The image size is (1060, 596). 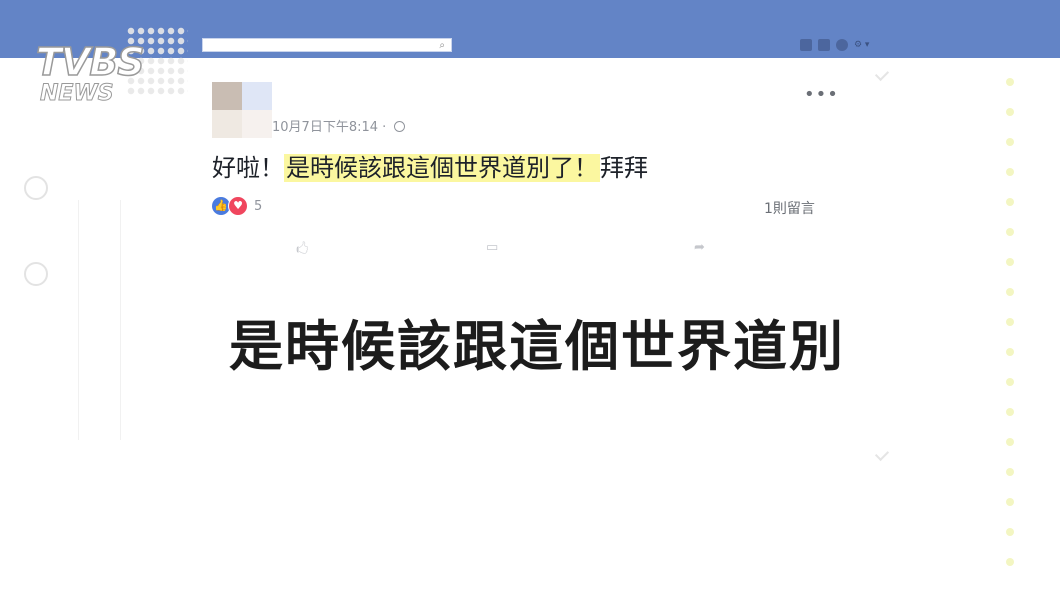 I want to click on nav-icons: ⚙ ▾, so click(x=837, y=45).